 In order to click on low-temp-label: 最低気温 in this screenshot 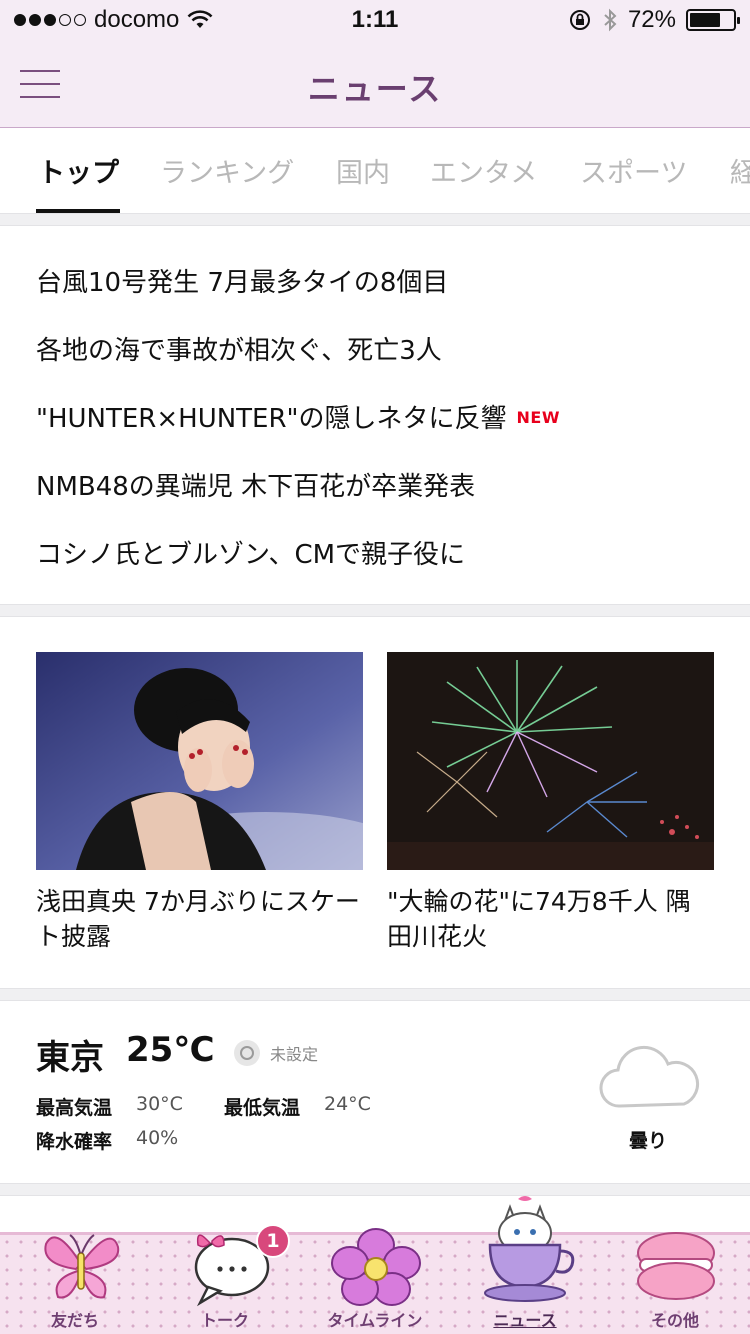, I will do `click(262, 1108)`.